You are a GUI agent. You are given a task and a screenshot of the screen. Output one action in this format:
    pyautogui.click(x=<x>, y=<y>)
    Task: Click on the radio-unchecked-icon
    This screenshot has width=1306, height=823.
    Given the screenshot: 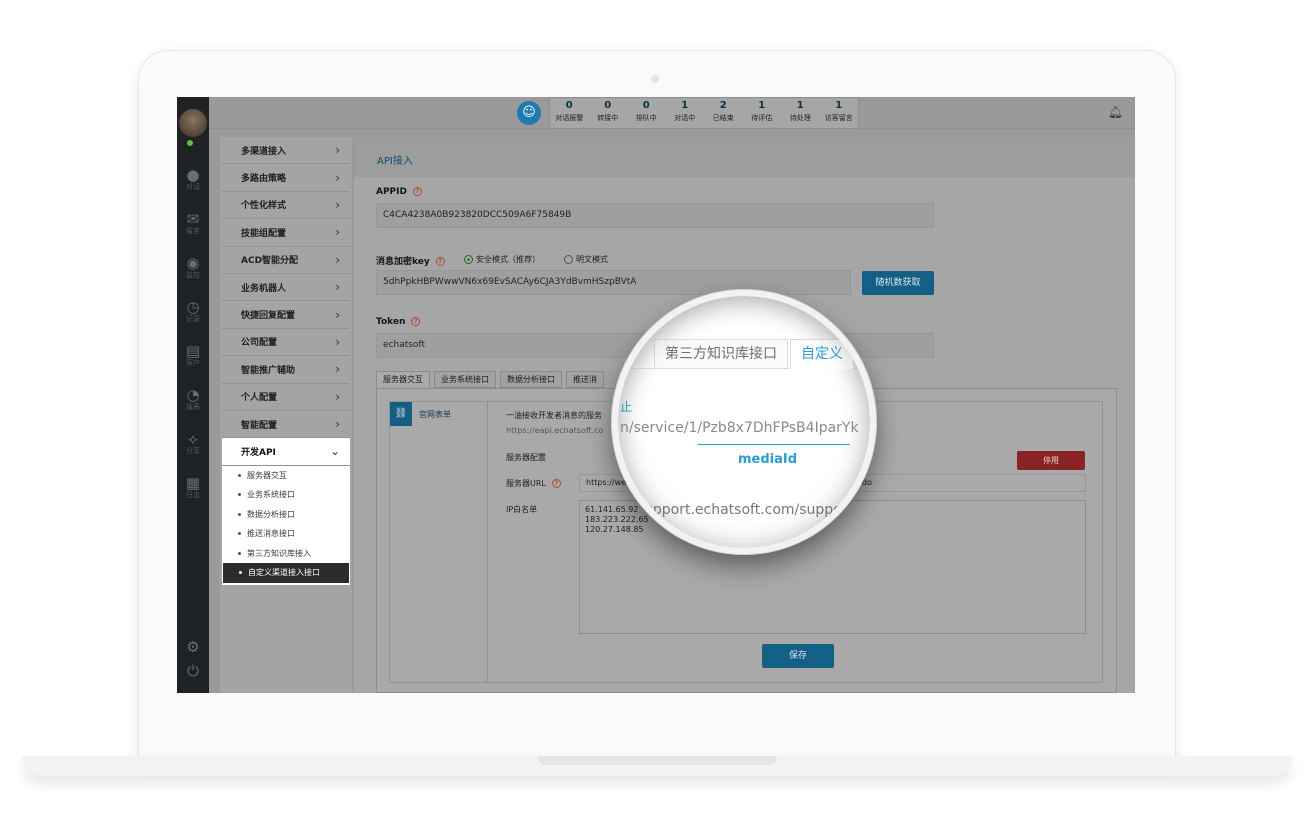 What is the action you would take?
    pyautogui.click(x=568, y=259)
    